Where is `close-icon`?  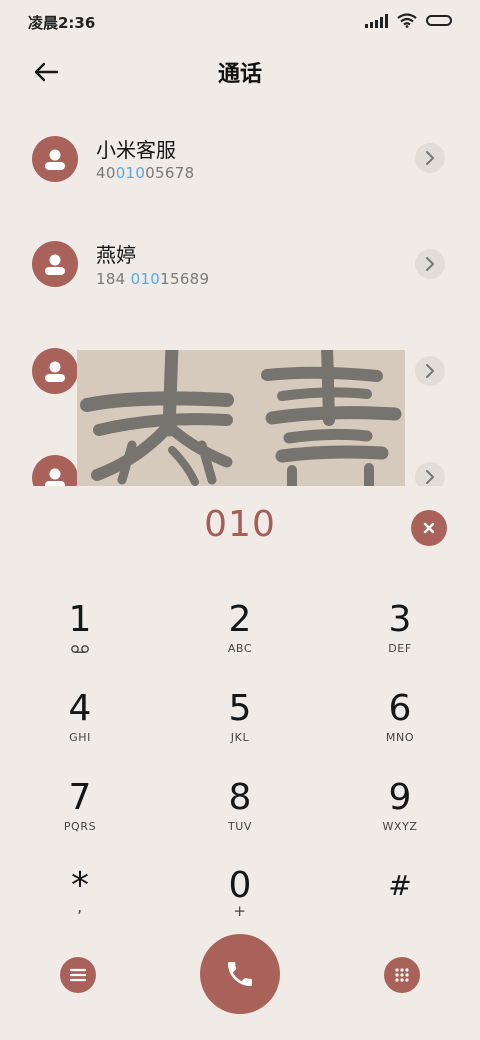
close-icon is located at coordinates (429, 528).